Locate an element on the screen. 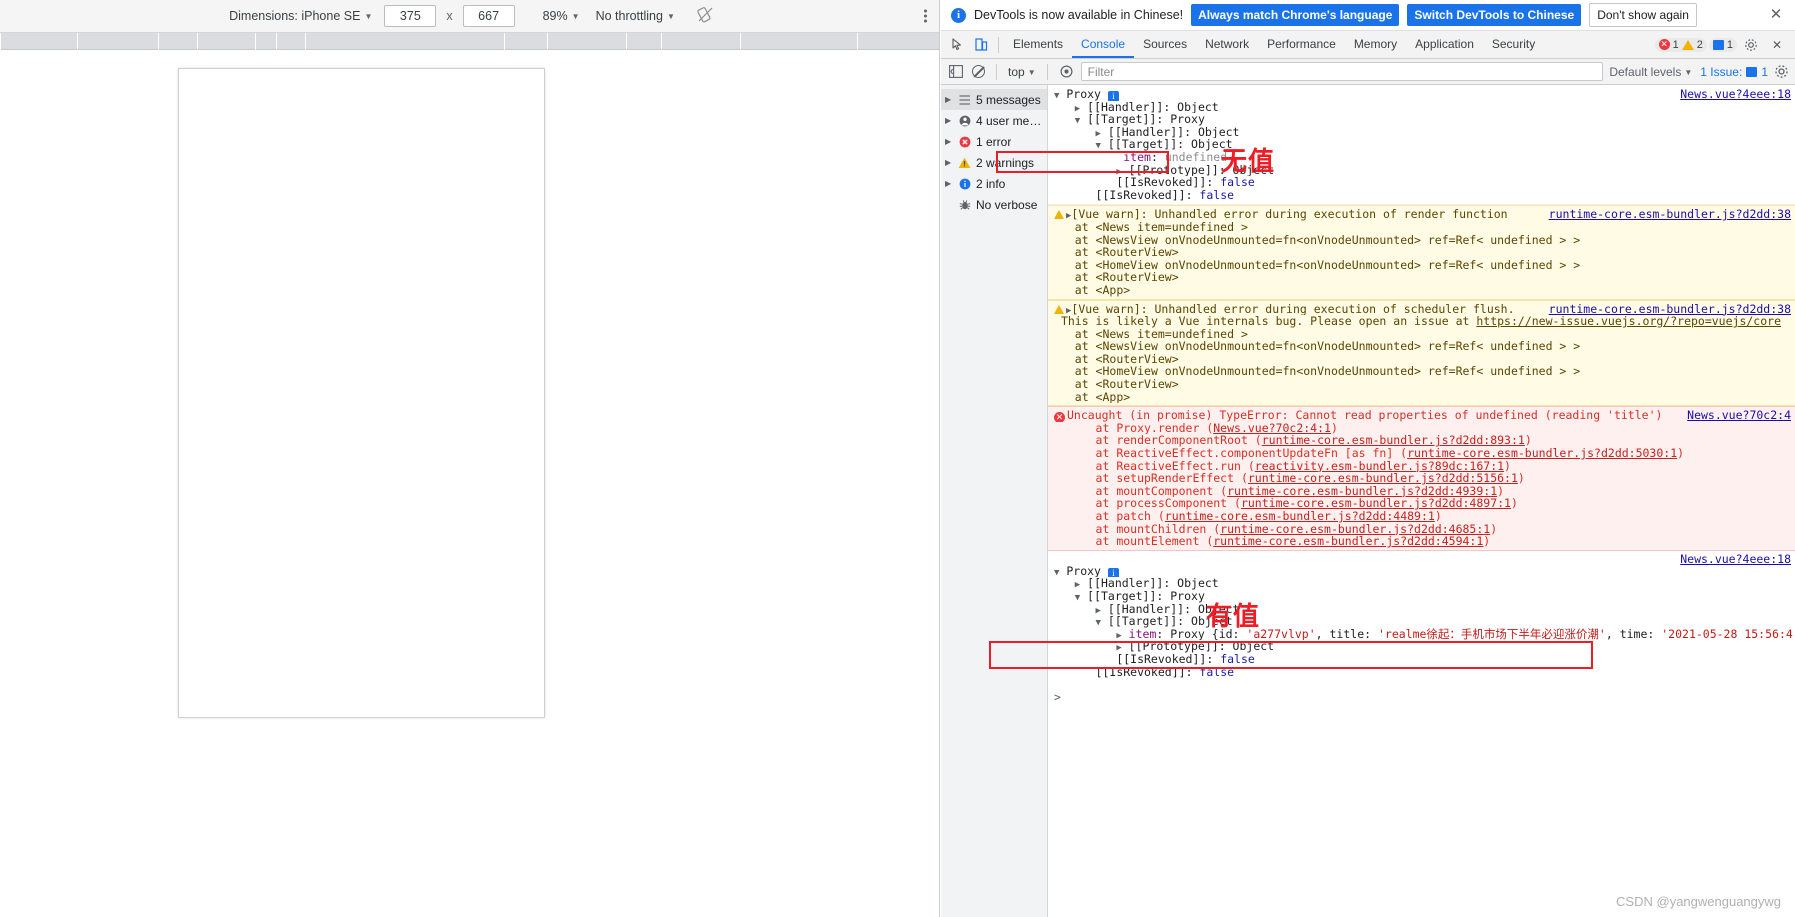  switch-devtools-language-button: Switch DevTools to Chinese is located at coordinates (1494, 15).